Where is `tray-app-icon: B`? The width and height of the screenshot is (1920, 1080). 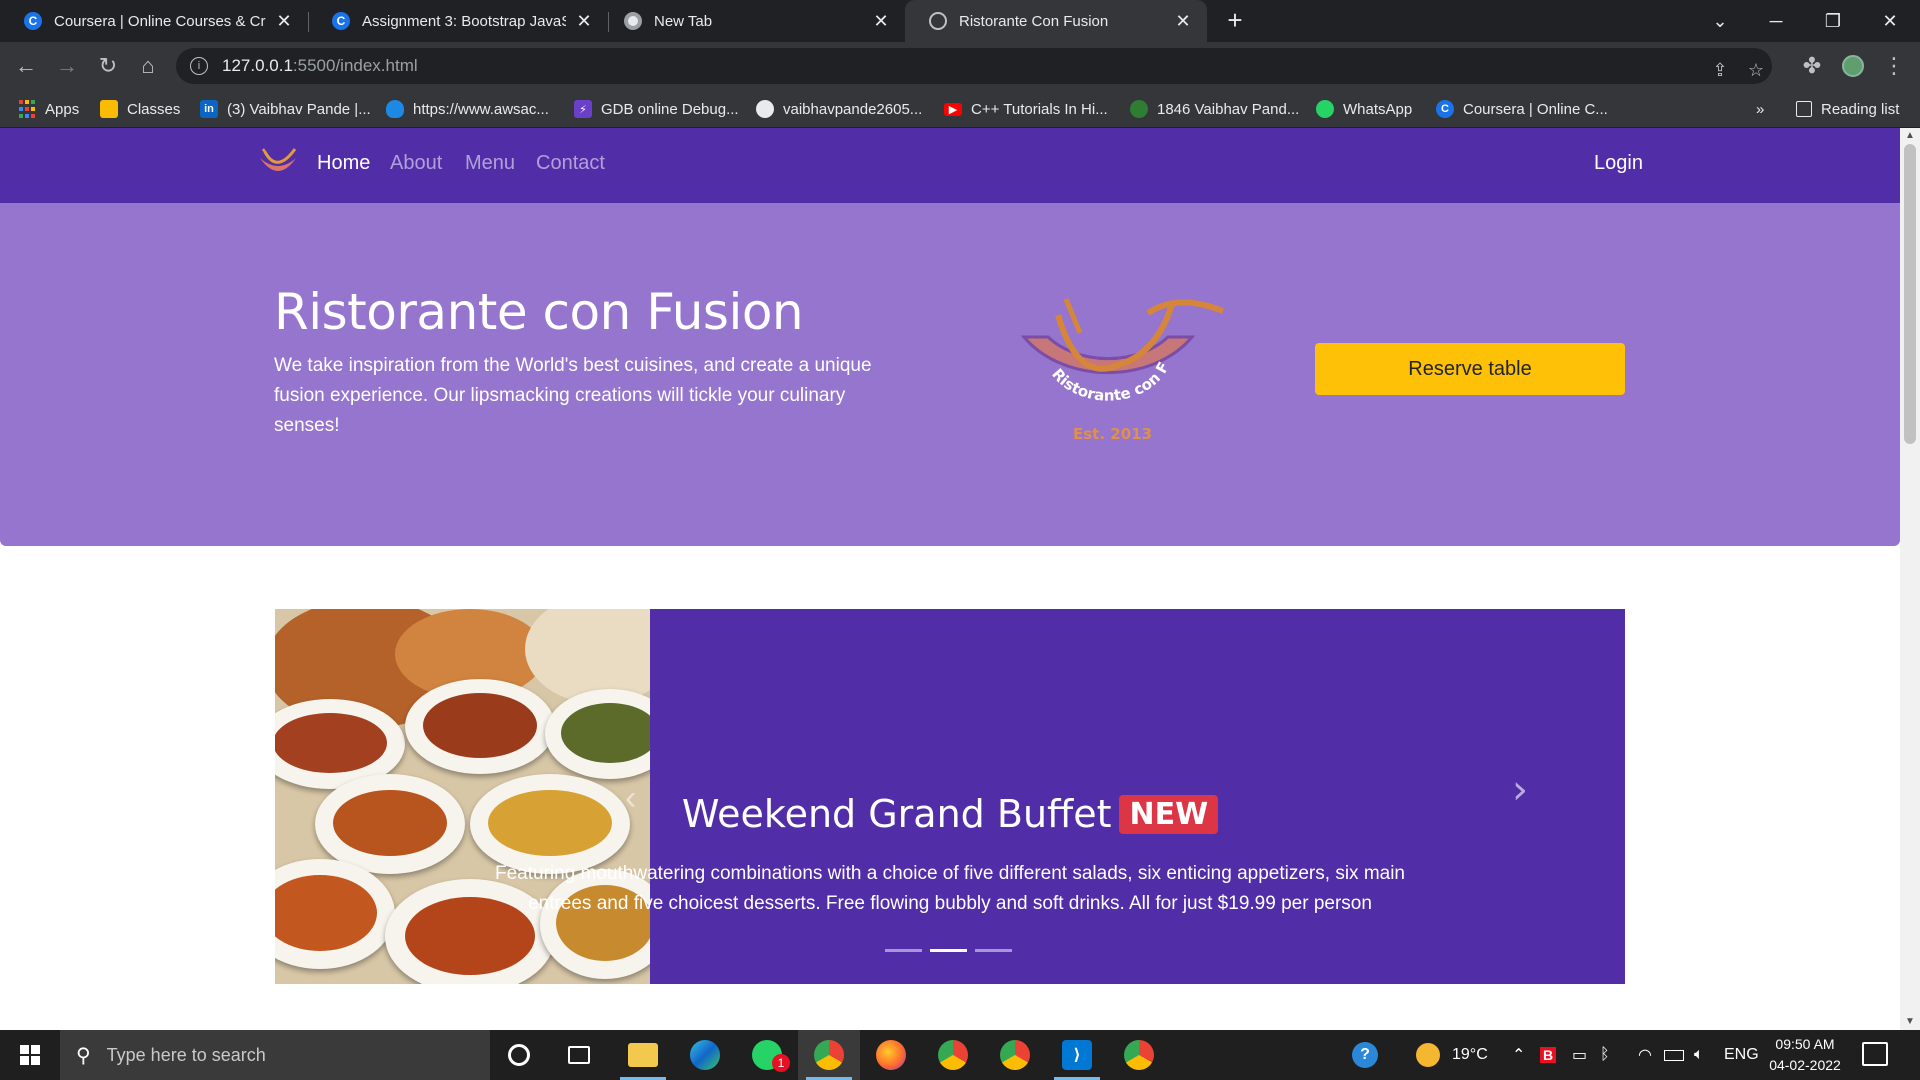 tray-app-icon: B is located at coordinates (1548, 1055).